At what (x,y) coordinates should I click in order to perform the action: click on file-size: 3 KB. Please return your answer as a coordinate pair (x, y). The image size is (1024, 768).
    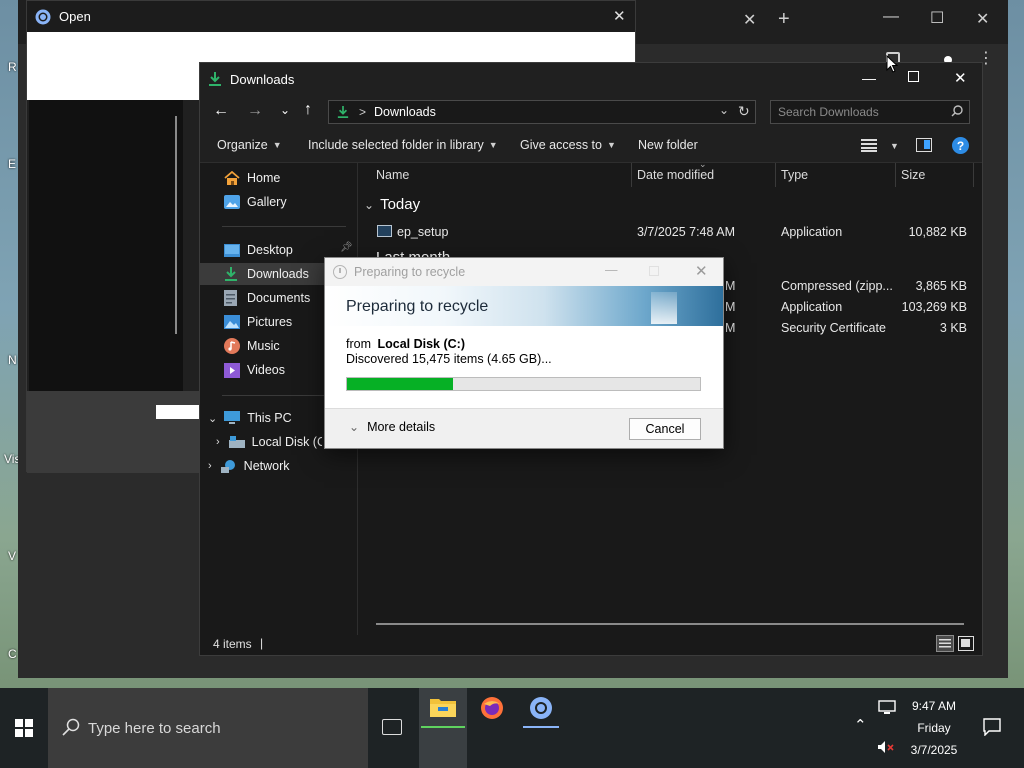
    Looking at the image, I should click on (953, 328).